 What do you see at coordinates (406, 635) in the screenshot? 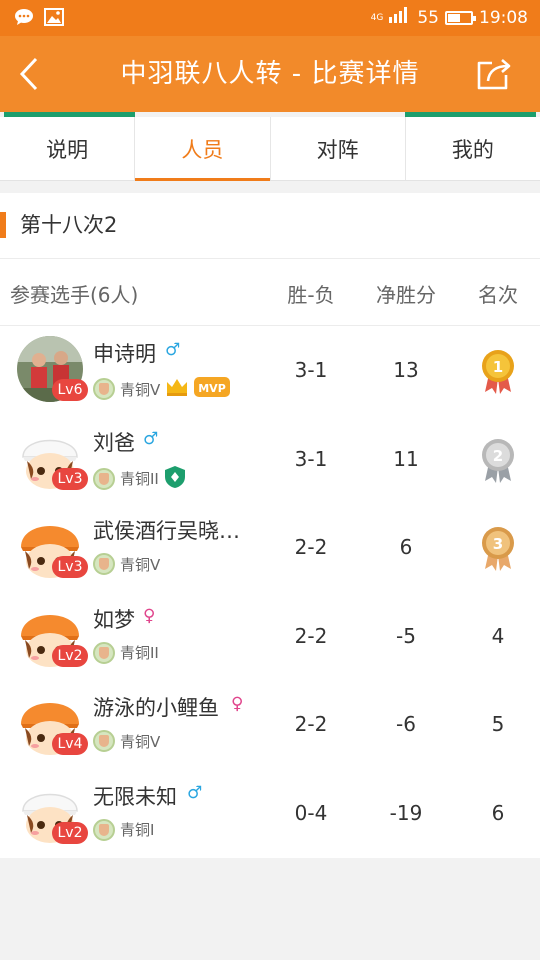
I see `net-points-cell: -5` at bounding box center [406, 635].